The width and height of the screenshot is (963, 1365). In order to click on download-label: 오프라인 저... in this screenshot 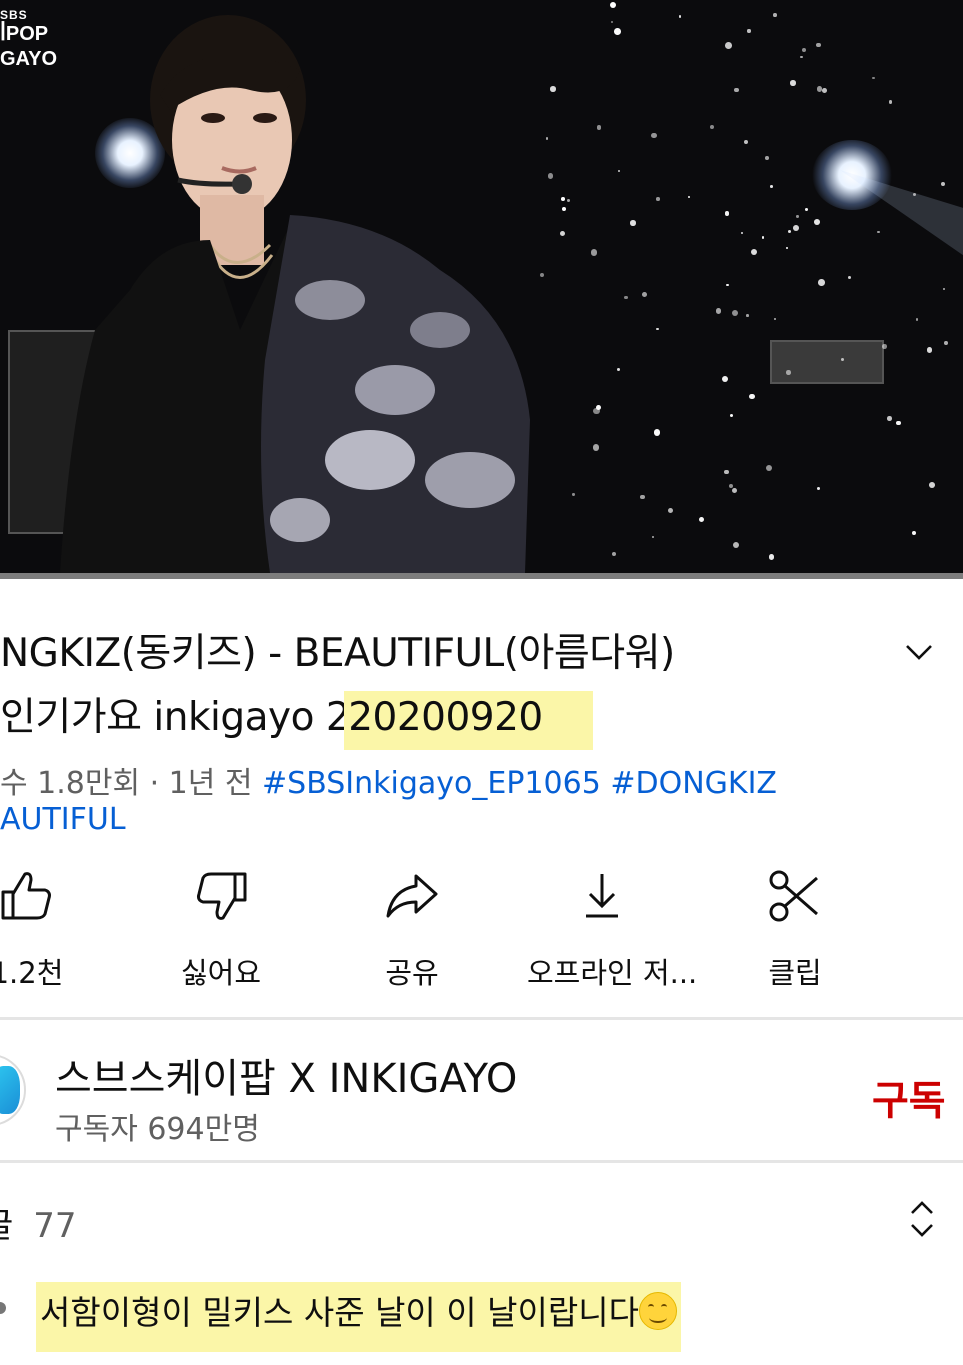, I will do `click(612, 973)`.